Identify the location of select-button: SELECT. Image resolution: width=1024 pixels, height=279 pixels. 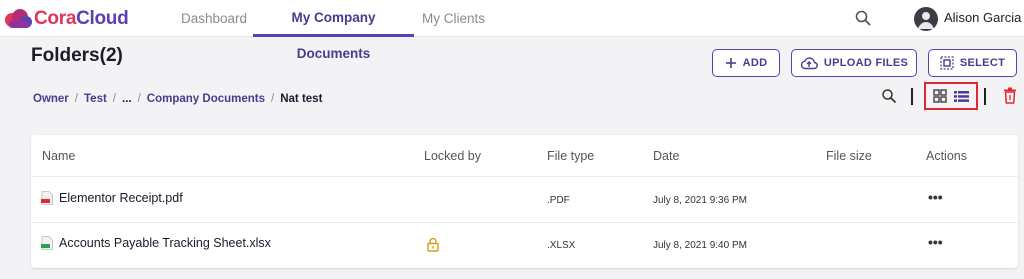
(972, 63).